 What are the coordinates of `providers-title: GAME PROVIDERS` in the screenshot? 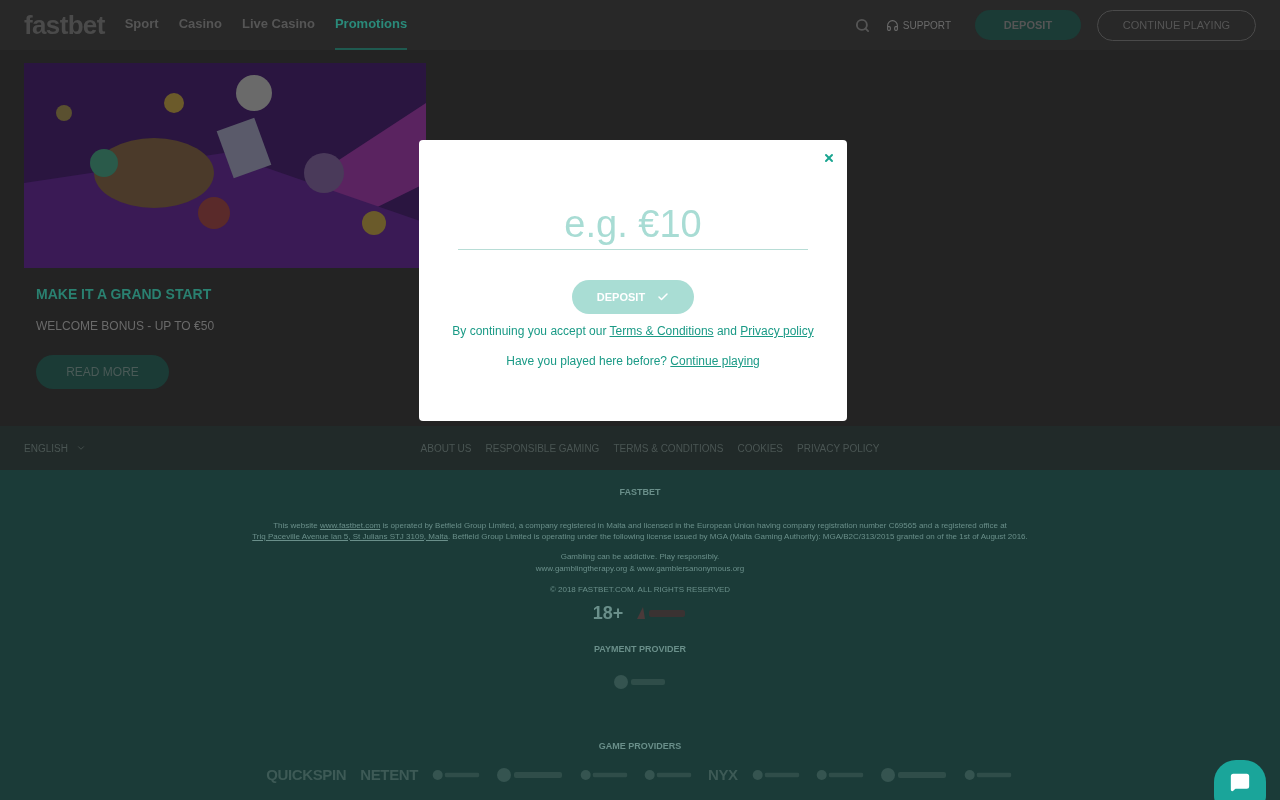 It's located at (640, 746).